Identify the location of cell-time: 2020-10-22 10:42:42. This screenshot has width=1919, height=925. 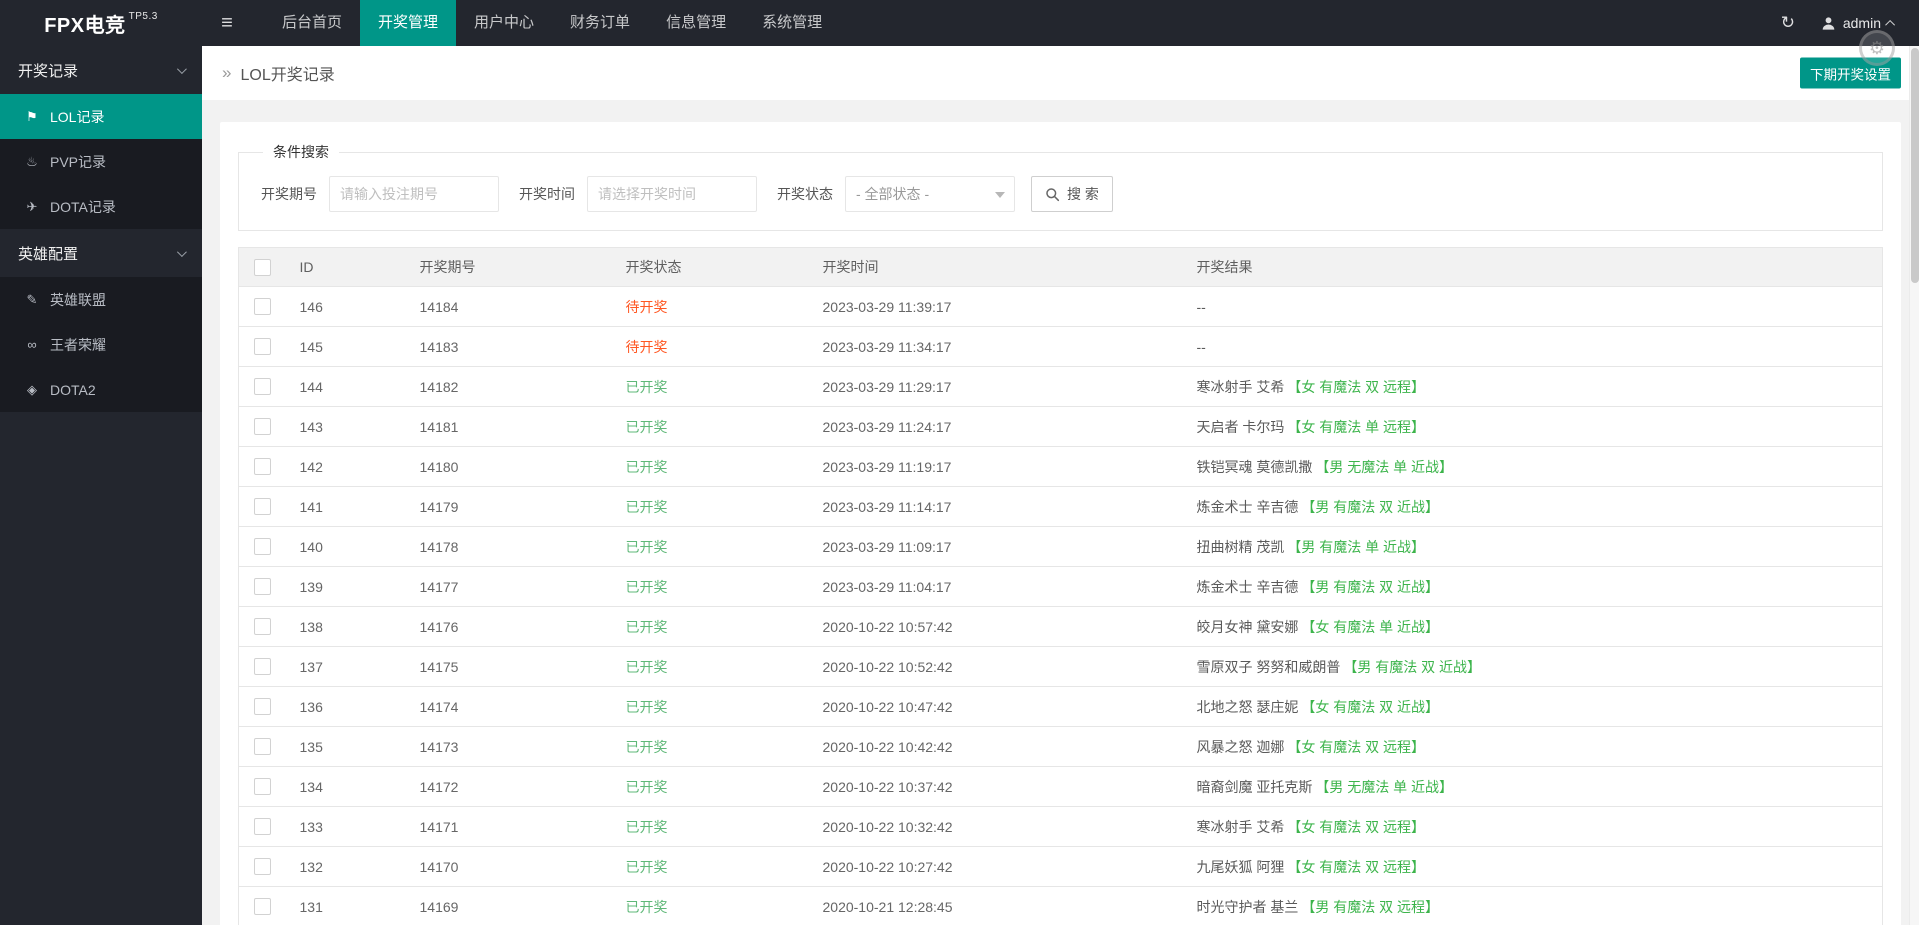
(996, 746).